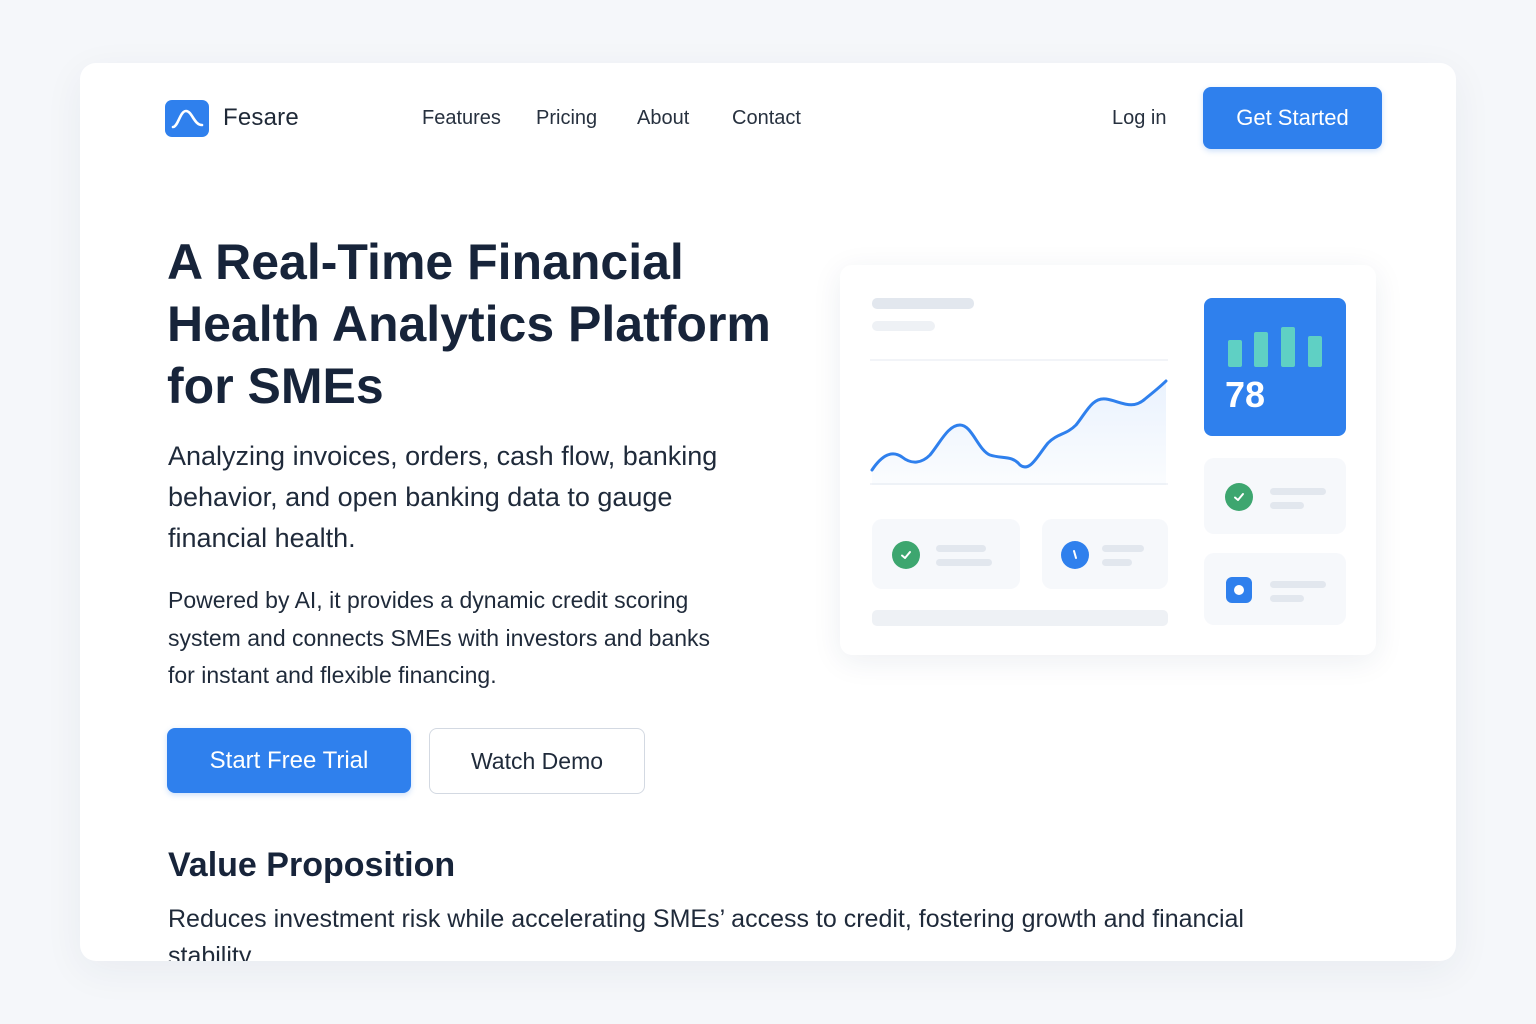 The width and height of the screenshot is (1536, 1024). What do you see at coordinates (420, 497) in the screenshot?
I see `hero-subtitle-line: behavior, and open banking data to gauge` at bounding box center [420, 497].